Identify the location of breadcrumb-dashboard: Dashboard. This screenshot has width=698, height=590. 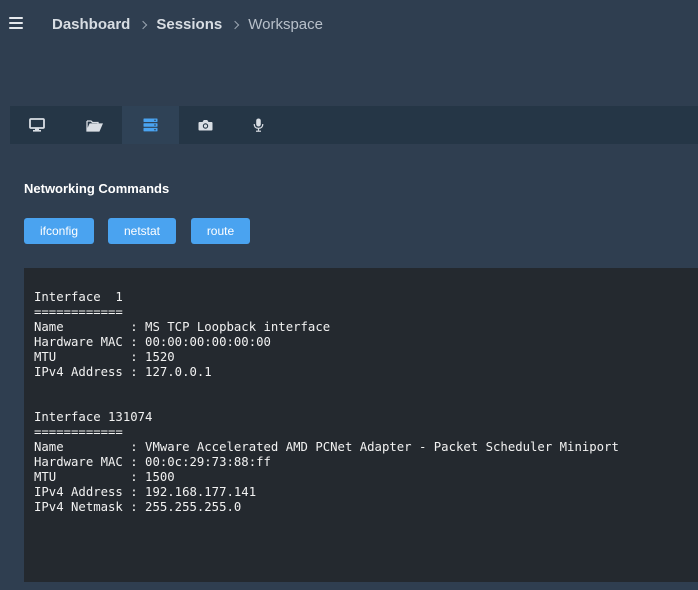
(91, 25).